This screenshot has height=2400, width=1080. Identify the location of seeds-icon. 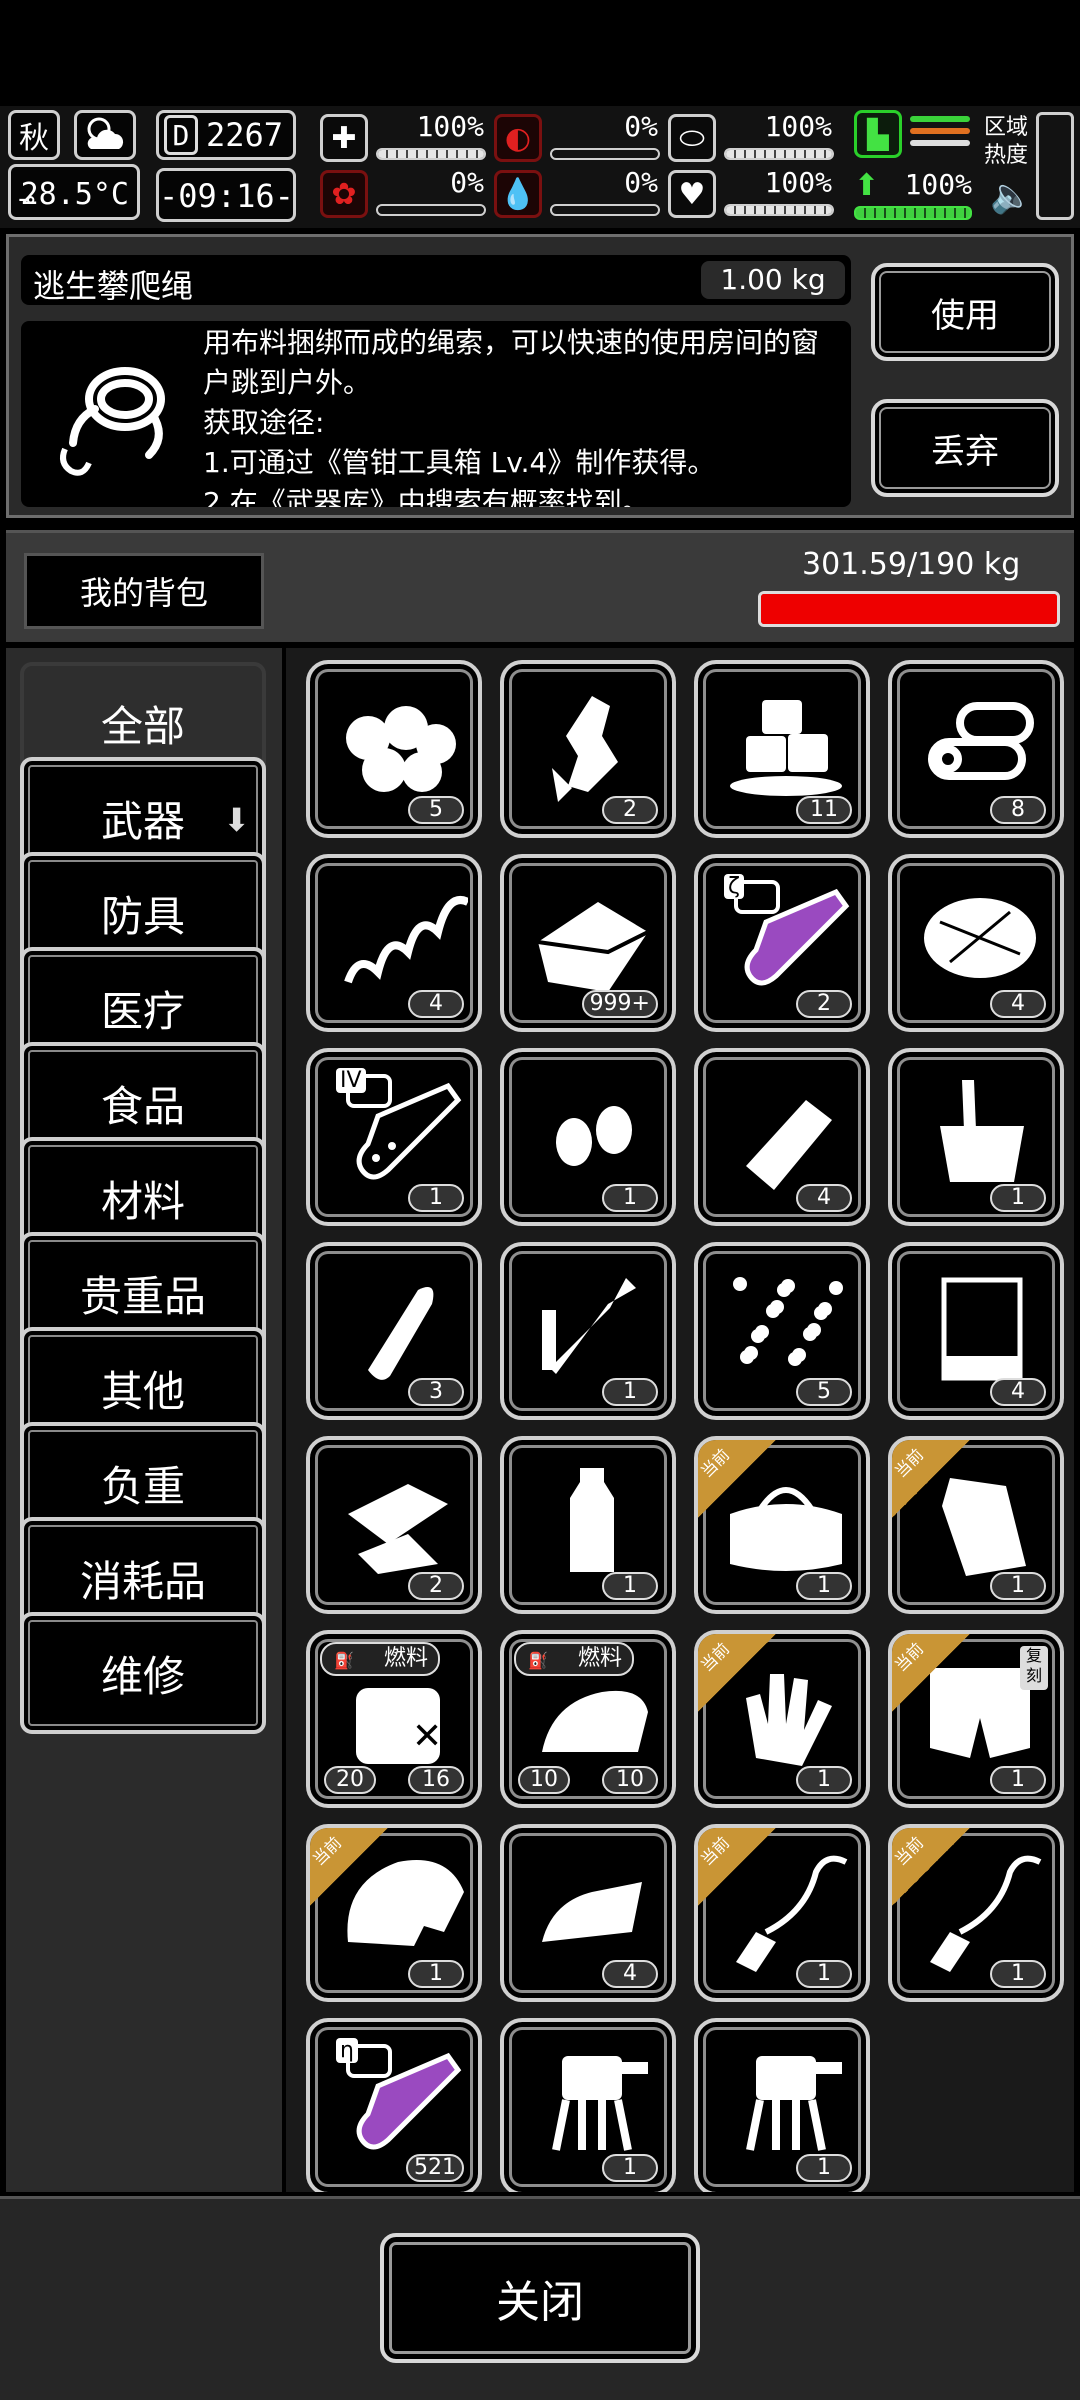
(594, 1136).